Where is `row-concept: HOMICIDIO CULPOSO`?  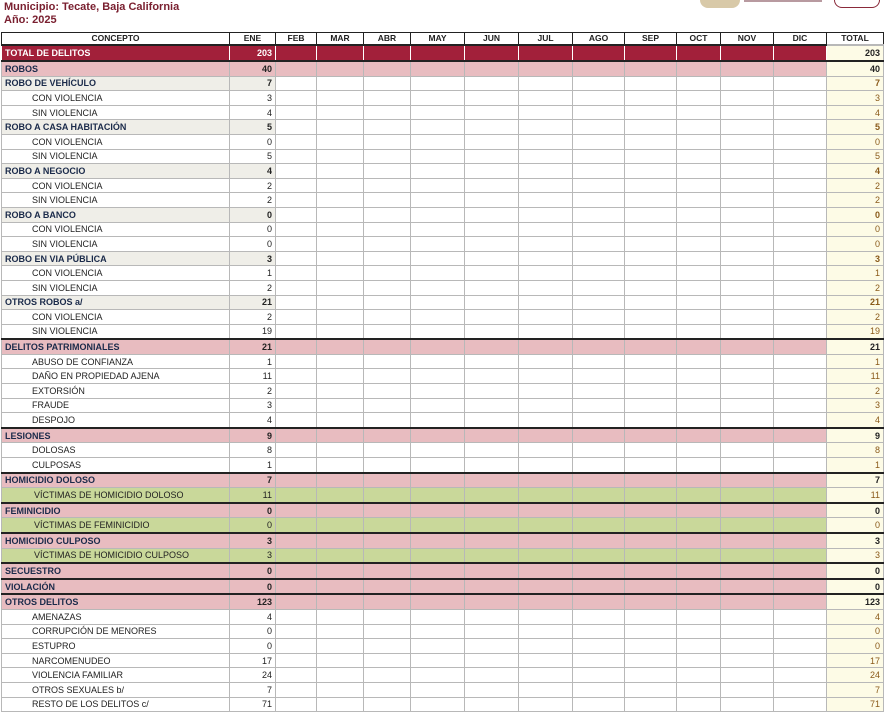
row-concept: HOMICIDIO CULPOSO is located at coordinates (115, 540).